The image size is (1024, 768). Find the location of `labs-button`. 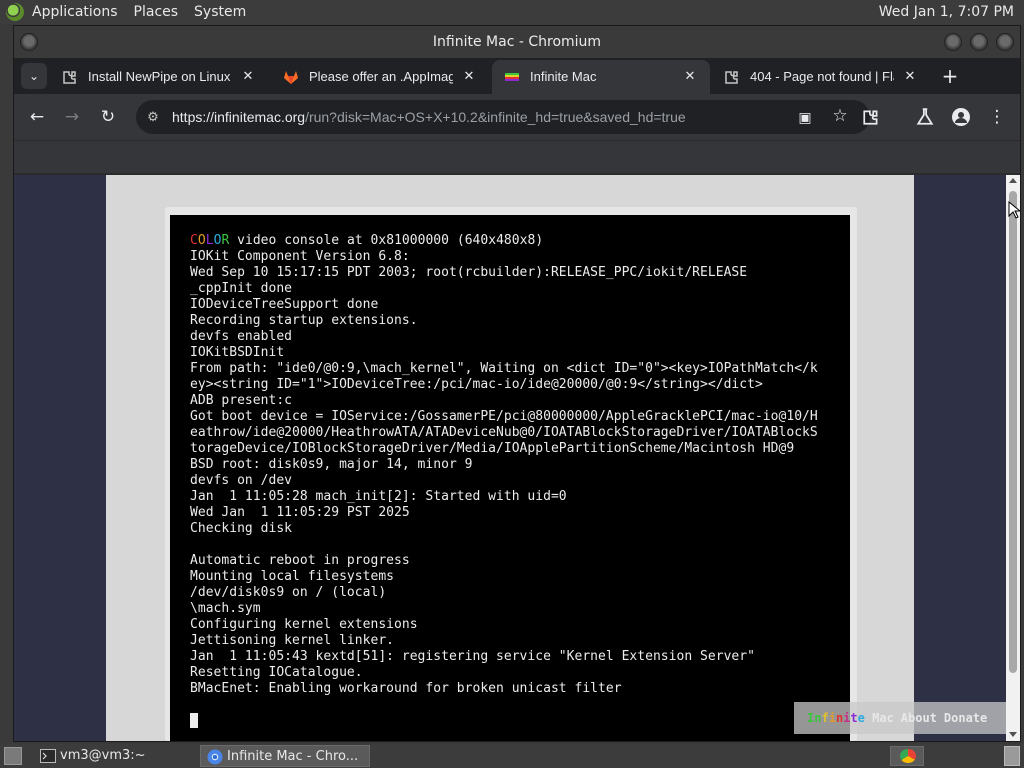

labs-button is located at coordinates (925, 117).